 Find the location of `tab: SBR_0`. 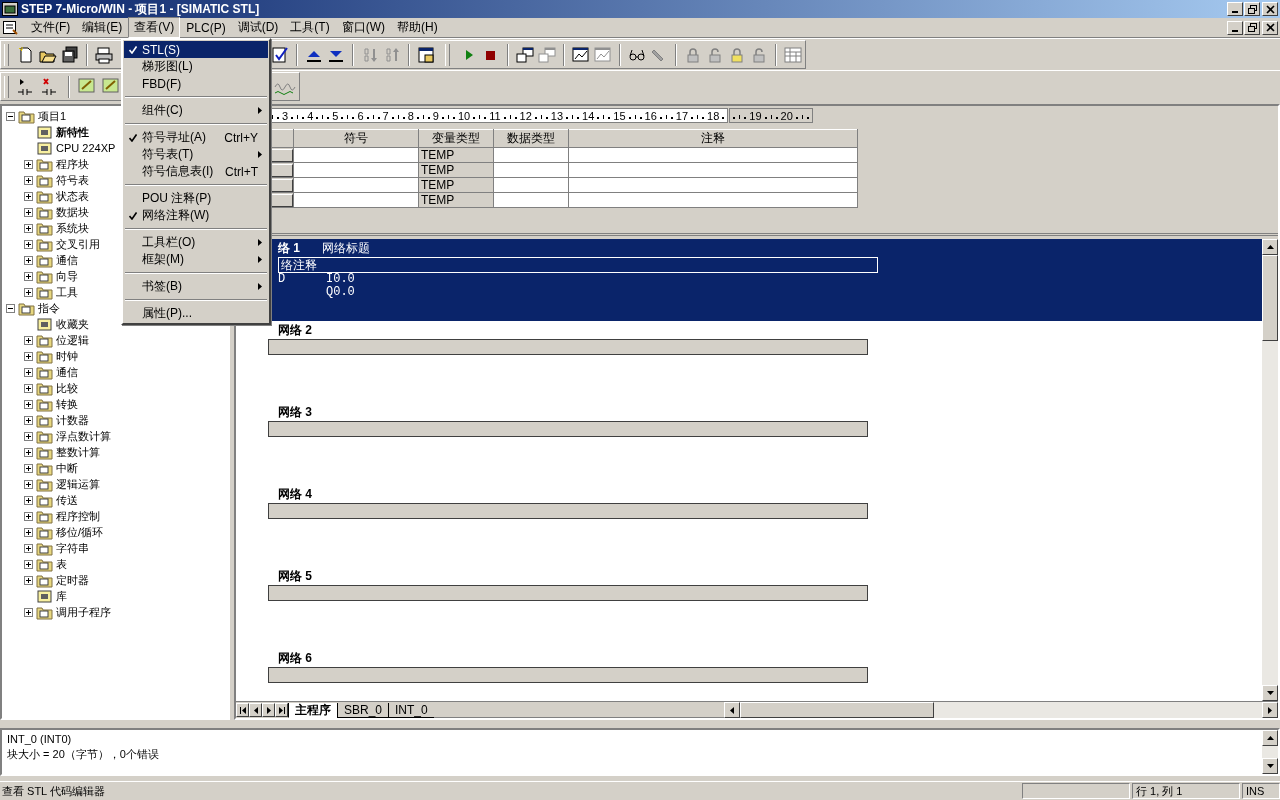

tab: SBR_0 is located at coordinates (363, 710).